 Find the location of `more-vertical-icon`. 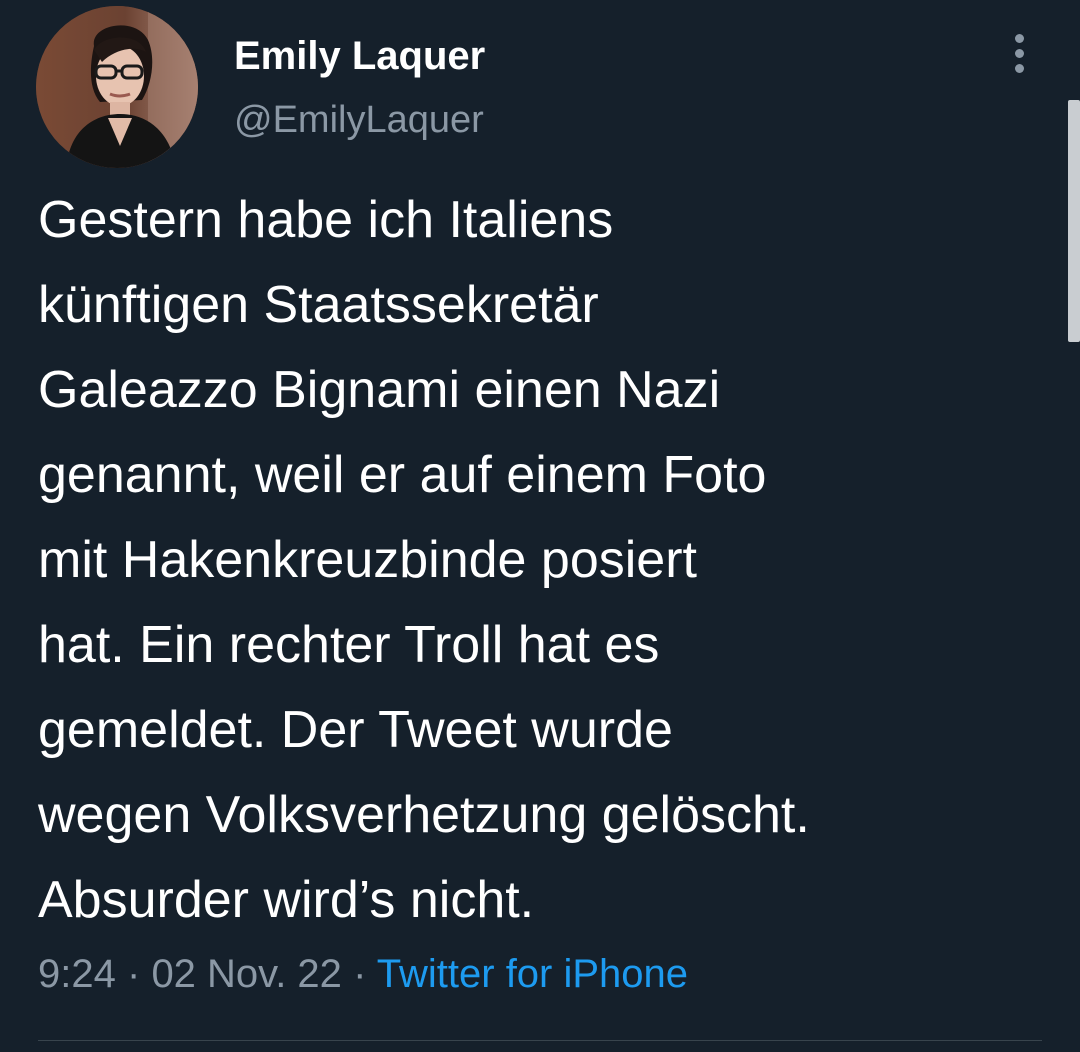

more-vertical-icon is located at coordinates (1020, 54).